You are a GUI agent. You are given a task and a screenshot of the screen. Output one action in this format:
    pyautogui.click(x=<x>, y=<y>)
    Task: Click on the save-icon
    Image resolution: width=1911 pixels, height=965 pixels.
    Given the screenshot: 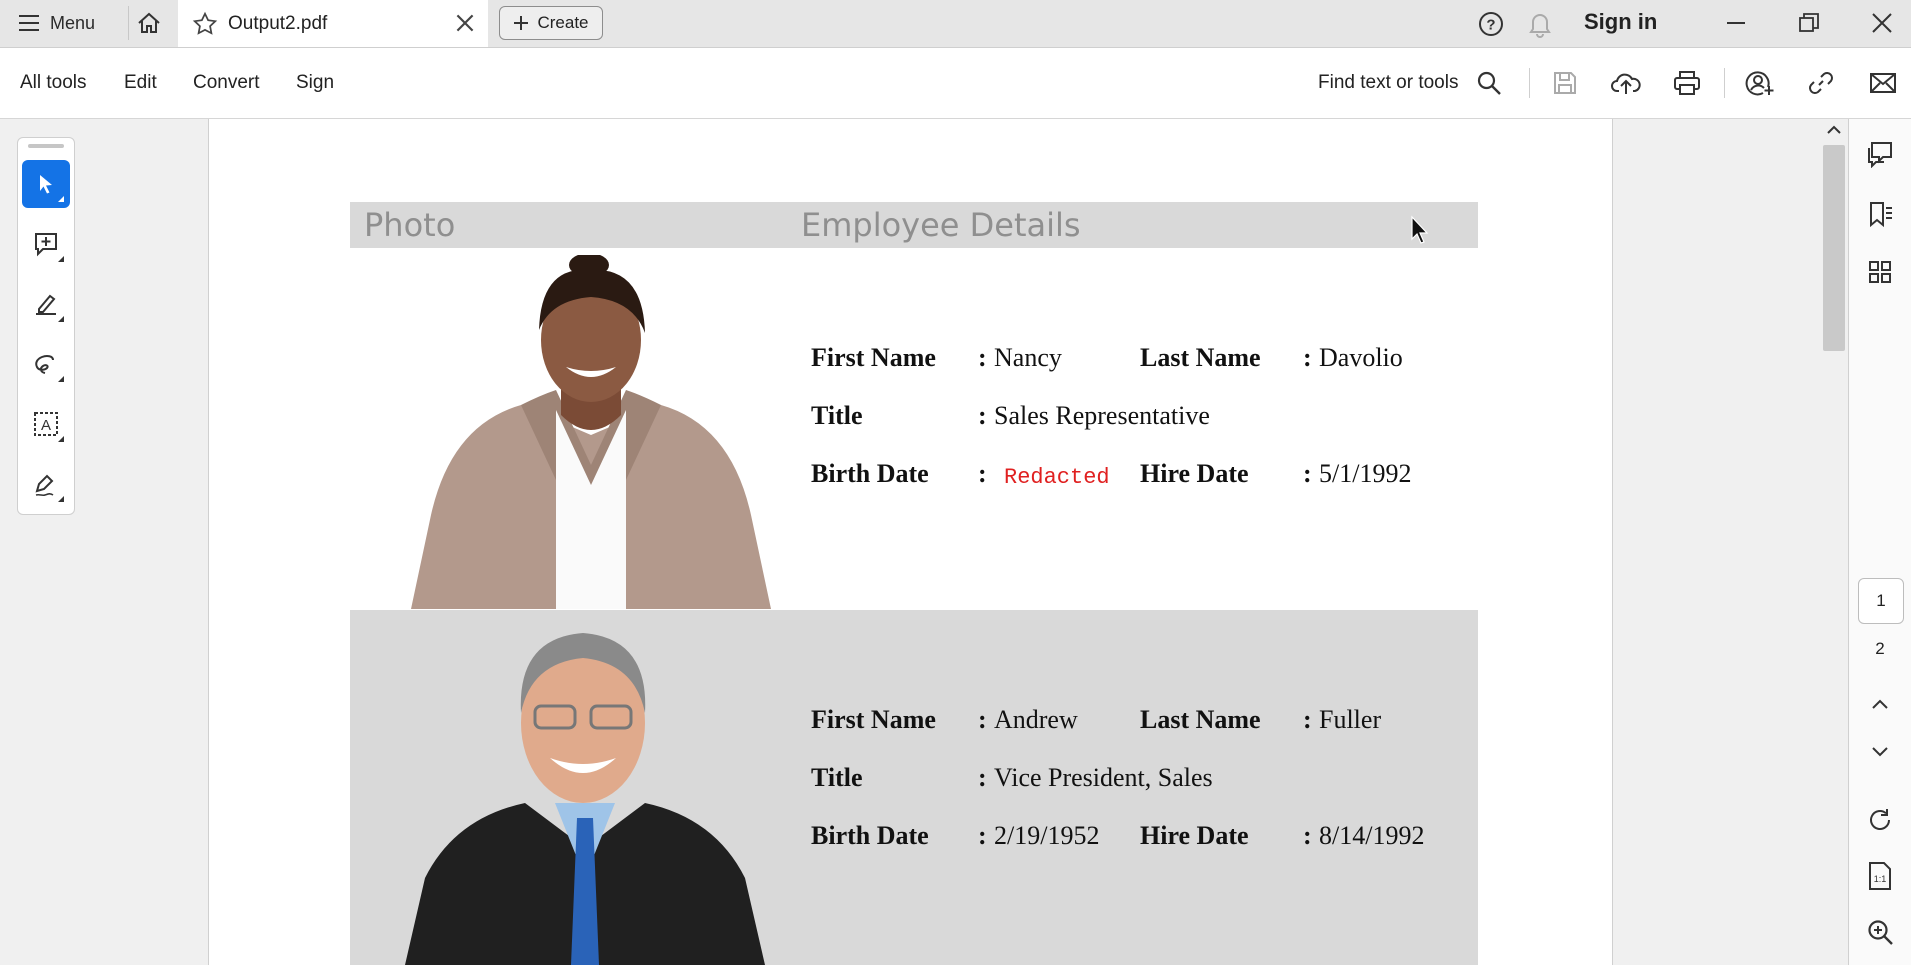 What is the action you would take?
    pyautogui.click(x=1565, y=83)
    